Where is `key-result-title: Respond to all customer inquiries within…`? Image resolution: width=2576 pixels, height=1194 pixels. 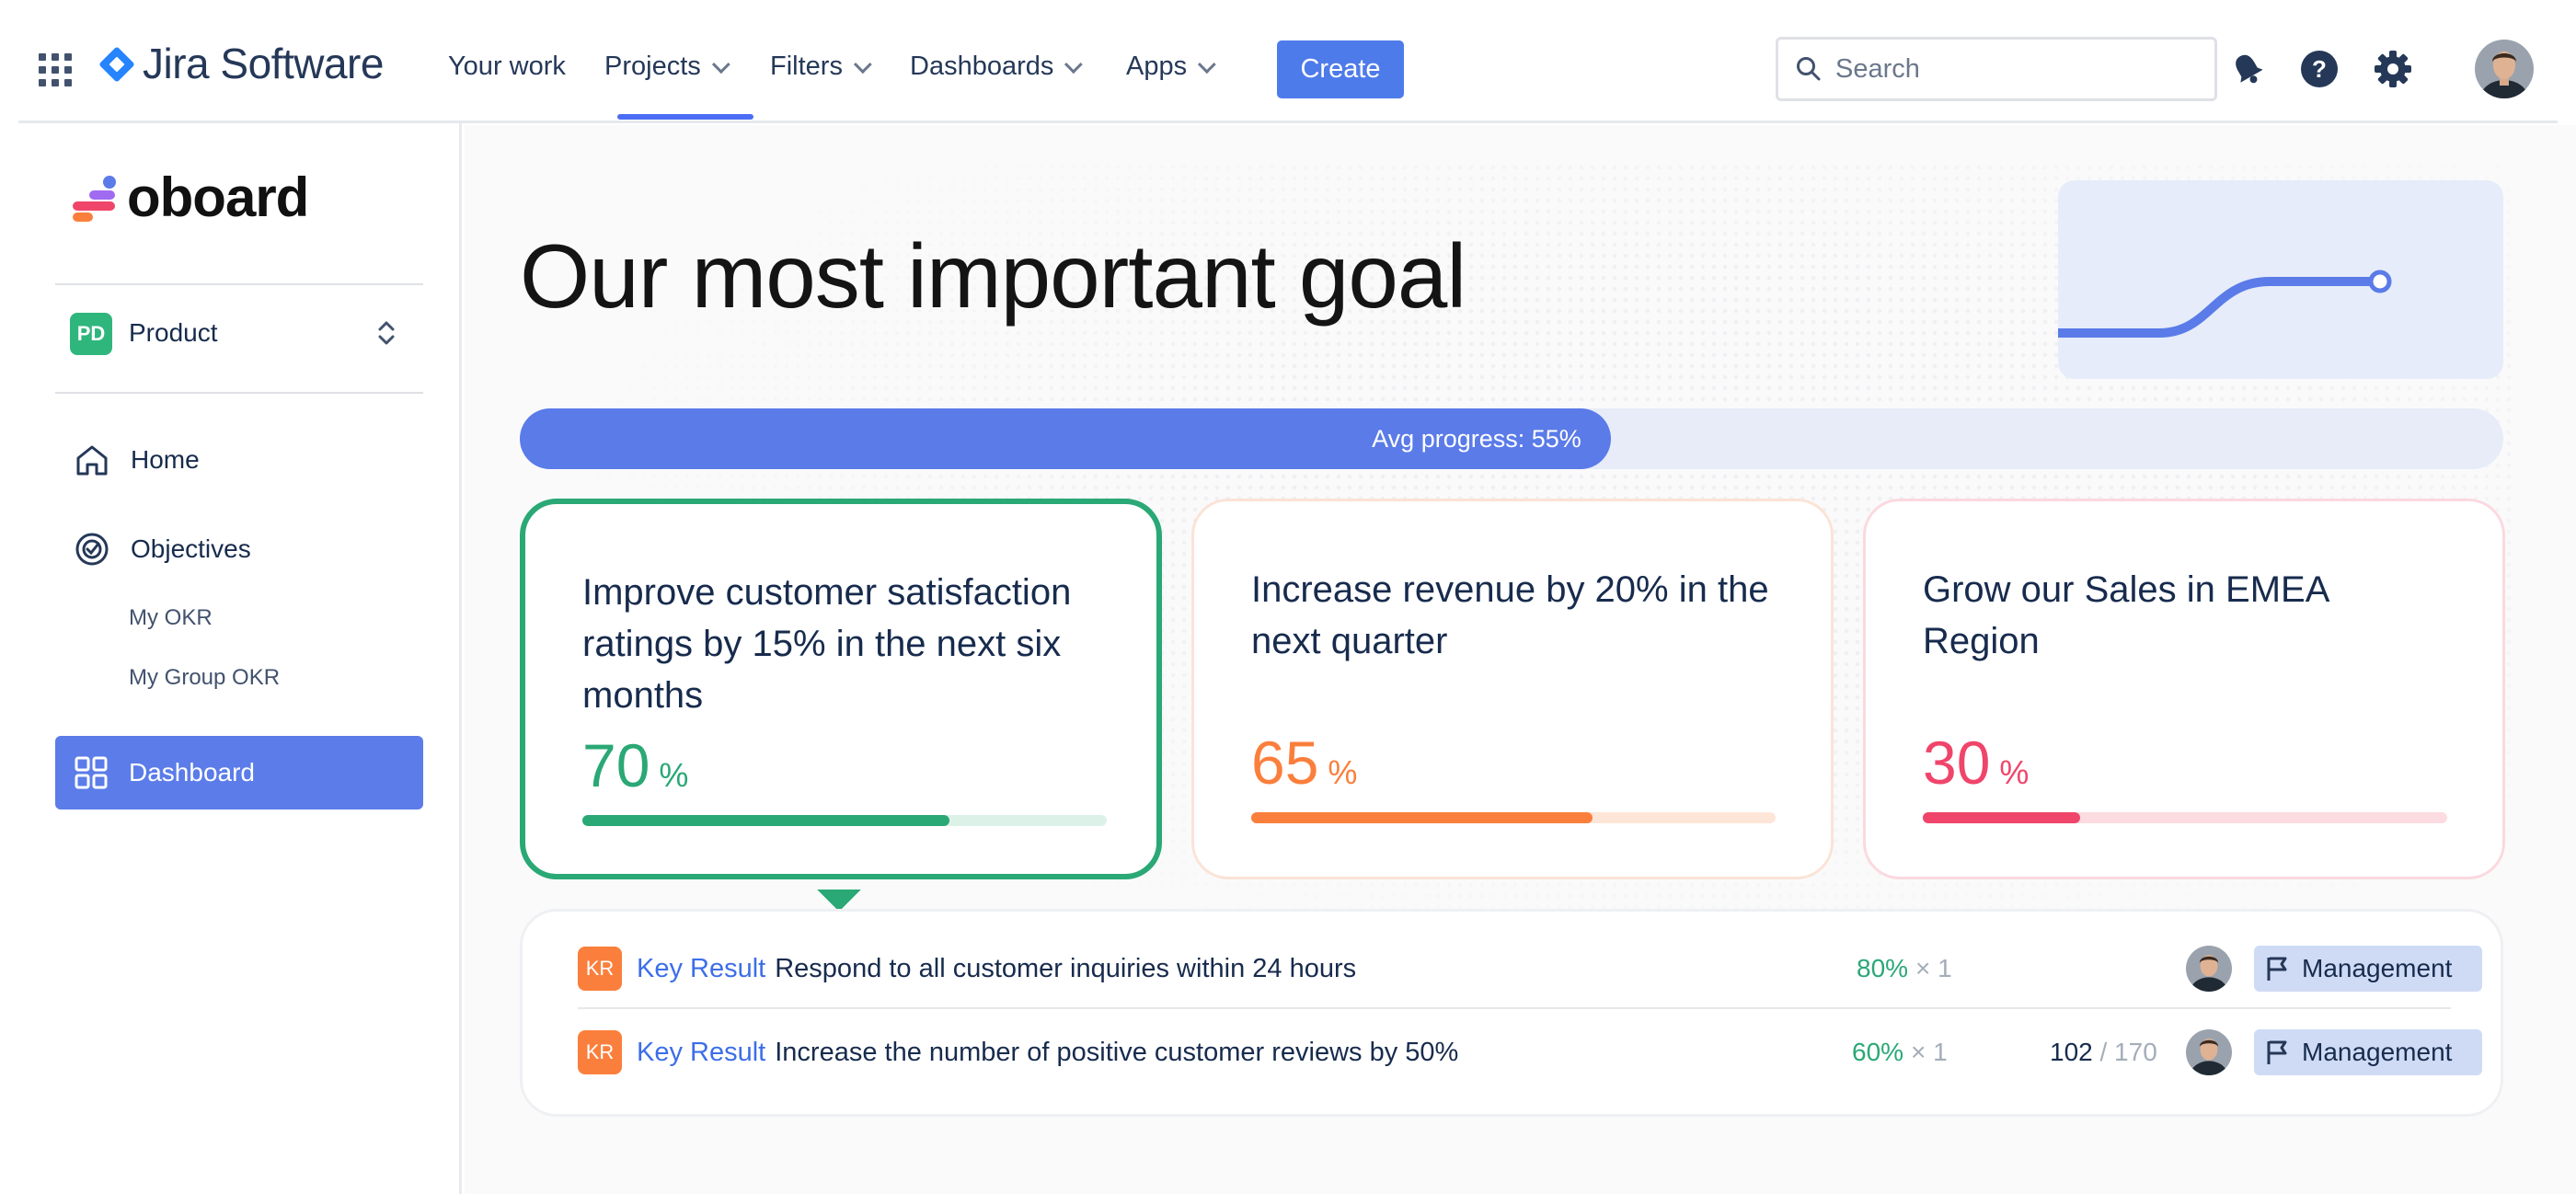
key-result-title: Respond to all customer inquiries within… is located at coordinates (1065, 969).